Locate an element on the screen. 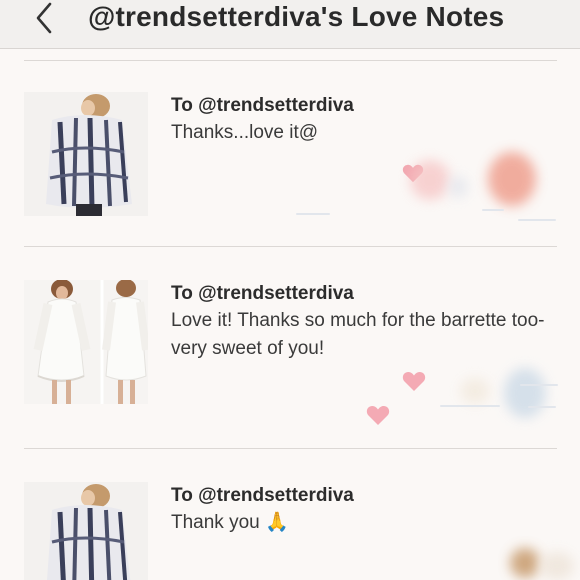  page-title: @trendsetterdiva's Love Notes is located at coordinates (296, 16).